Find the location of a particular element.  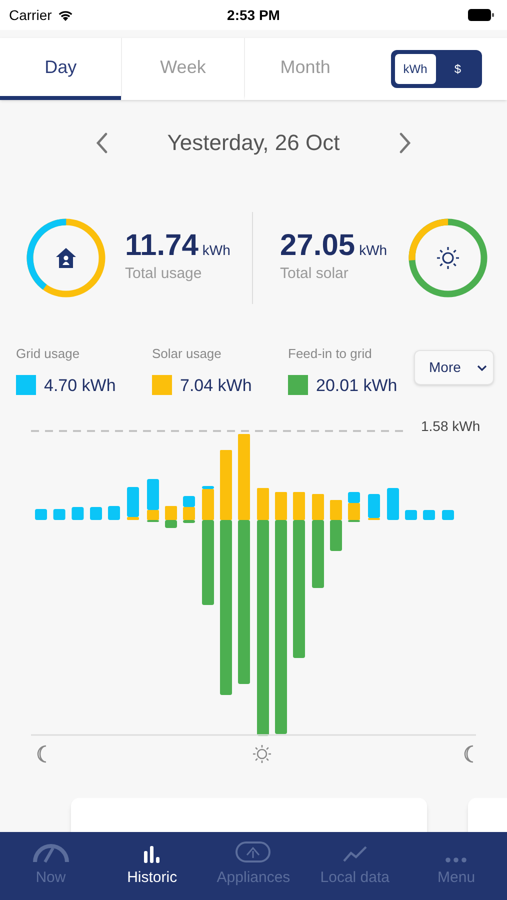

total-label: Total usage is located at coordinates (164, 274).